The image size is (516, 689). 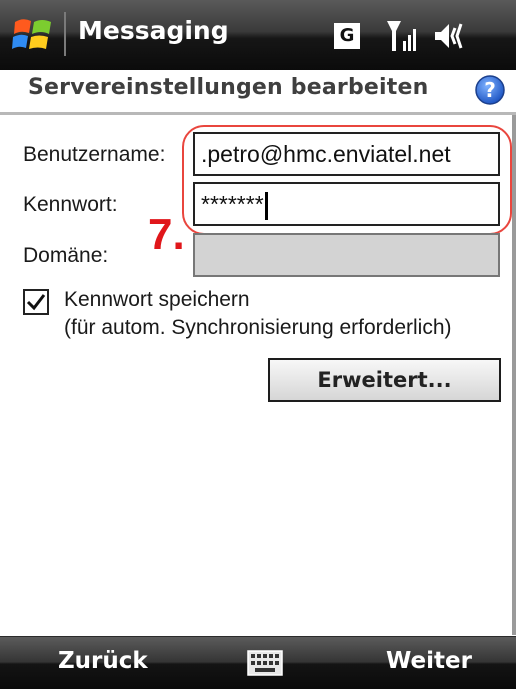 I want to click on windows-start-icon, so click(x=33, y=34).